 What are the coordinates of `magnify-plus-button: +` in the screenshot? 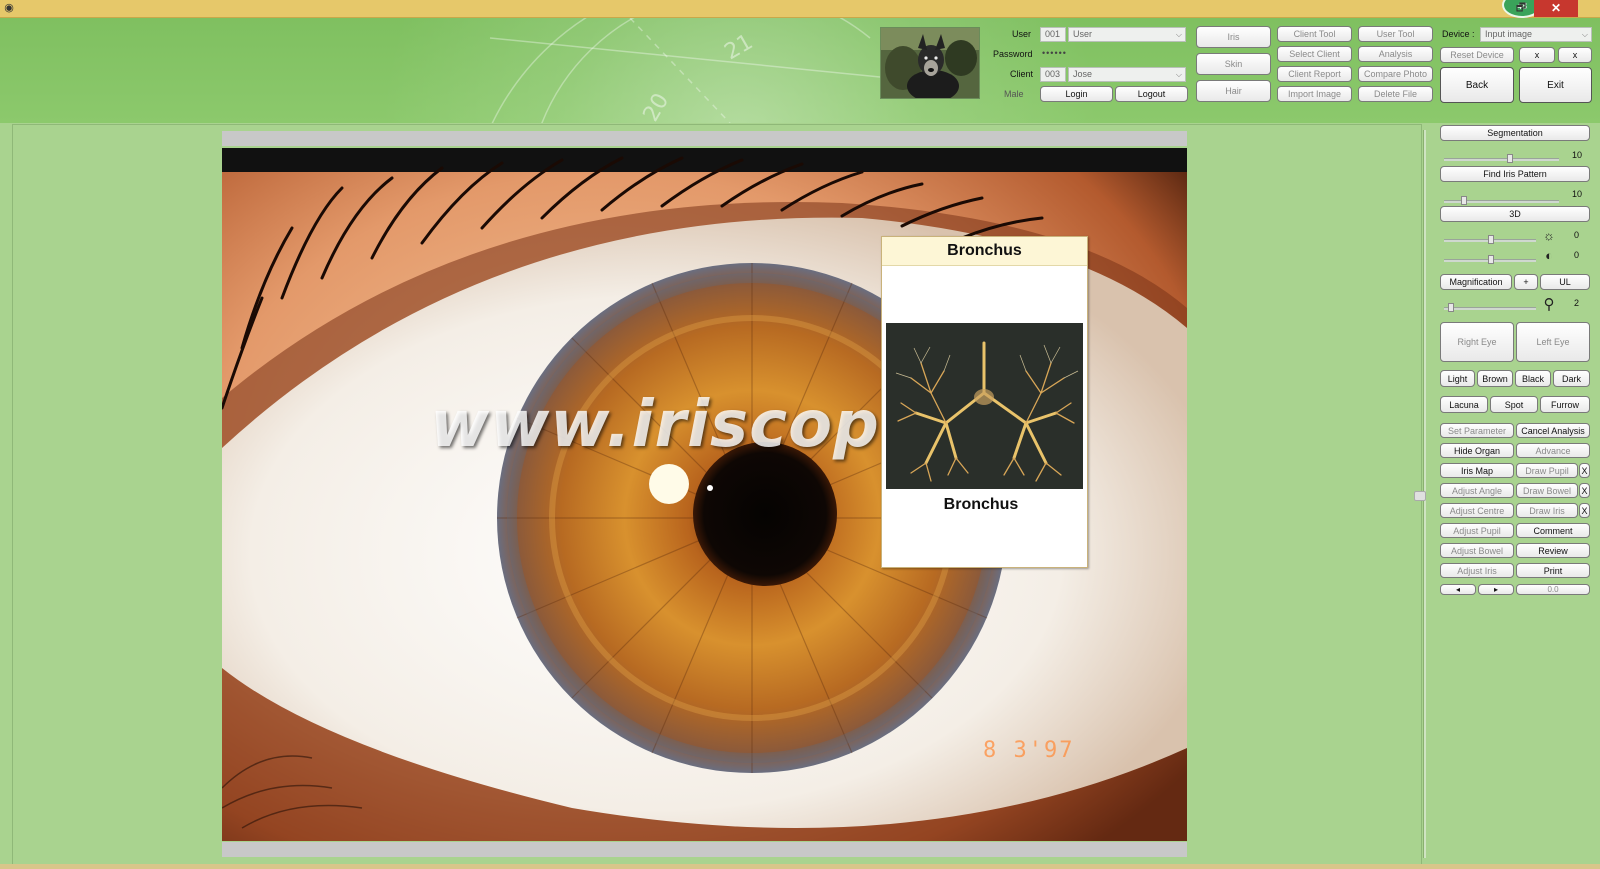 It's located at (1526, 282).